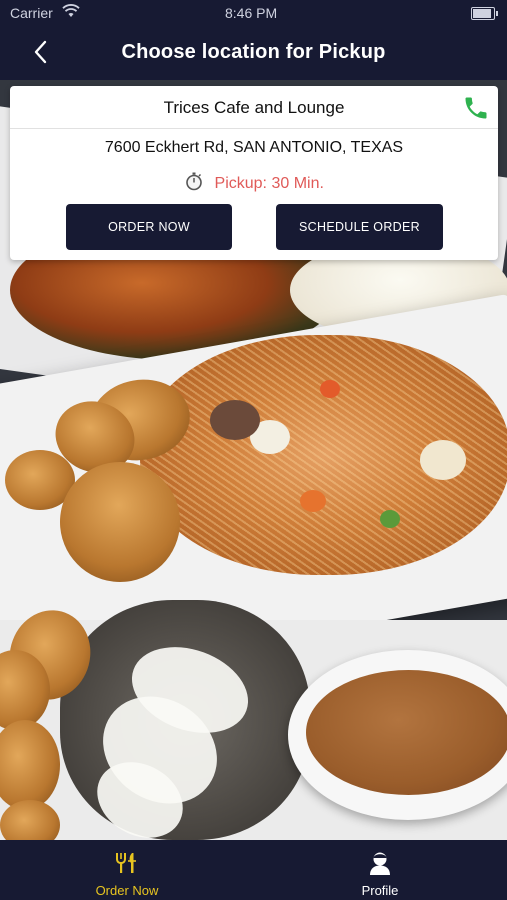 The image size is (507, 900). I want to click on nav-bar: Choose location for Pickup, so click(253, 53).